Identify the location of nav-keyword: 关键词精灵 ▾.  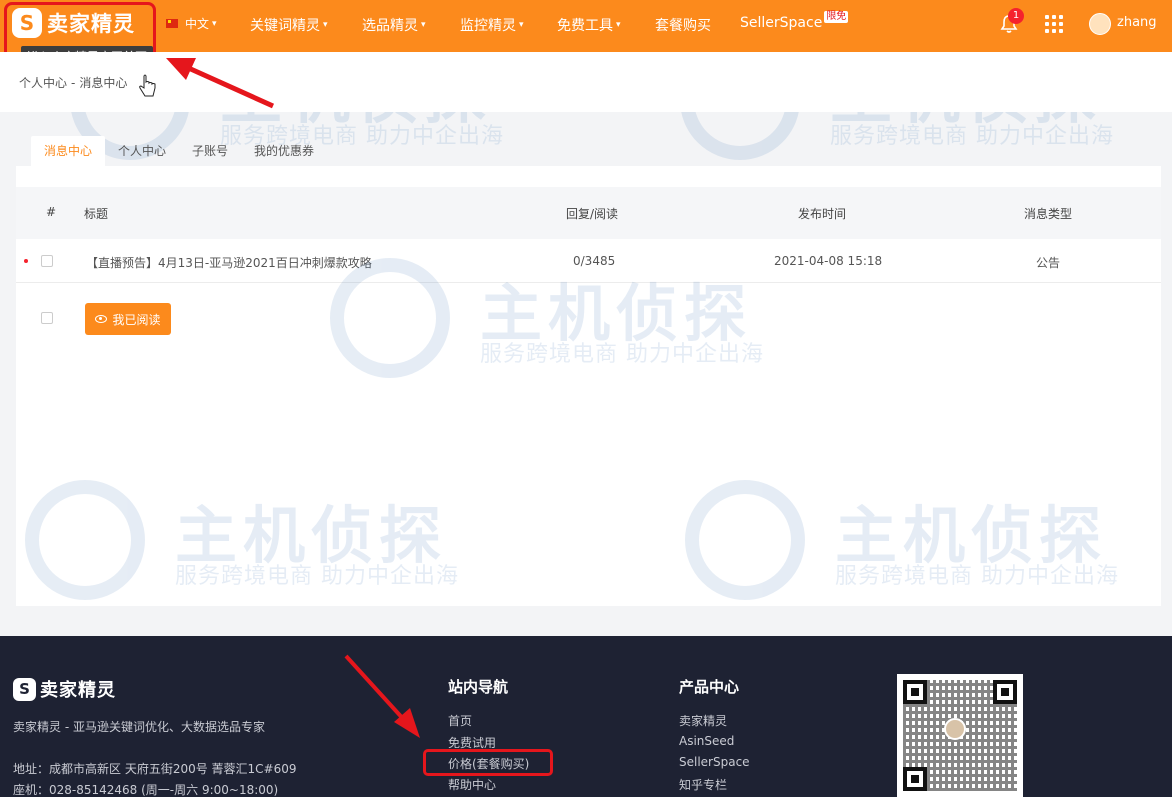
(289, 25).